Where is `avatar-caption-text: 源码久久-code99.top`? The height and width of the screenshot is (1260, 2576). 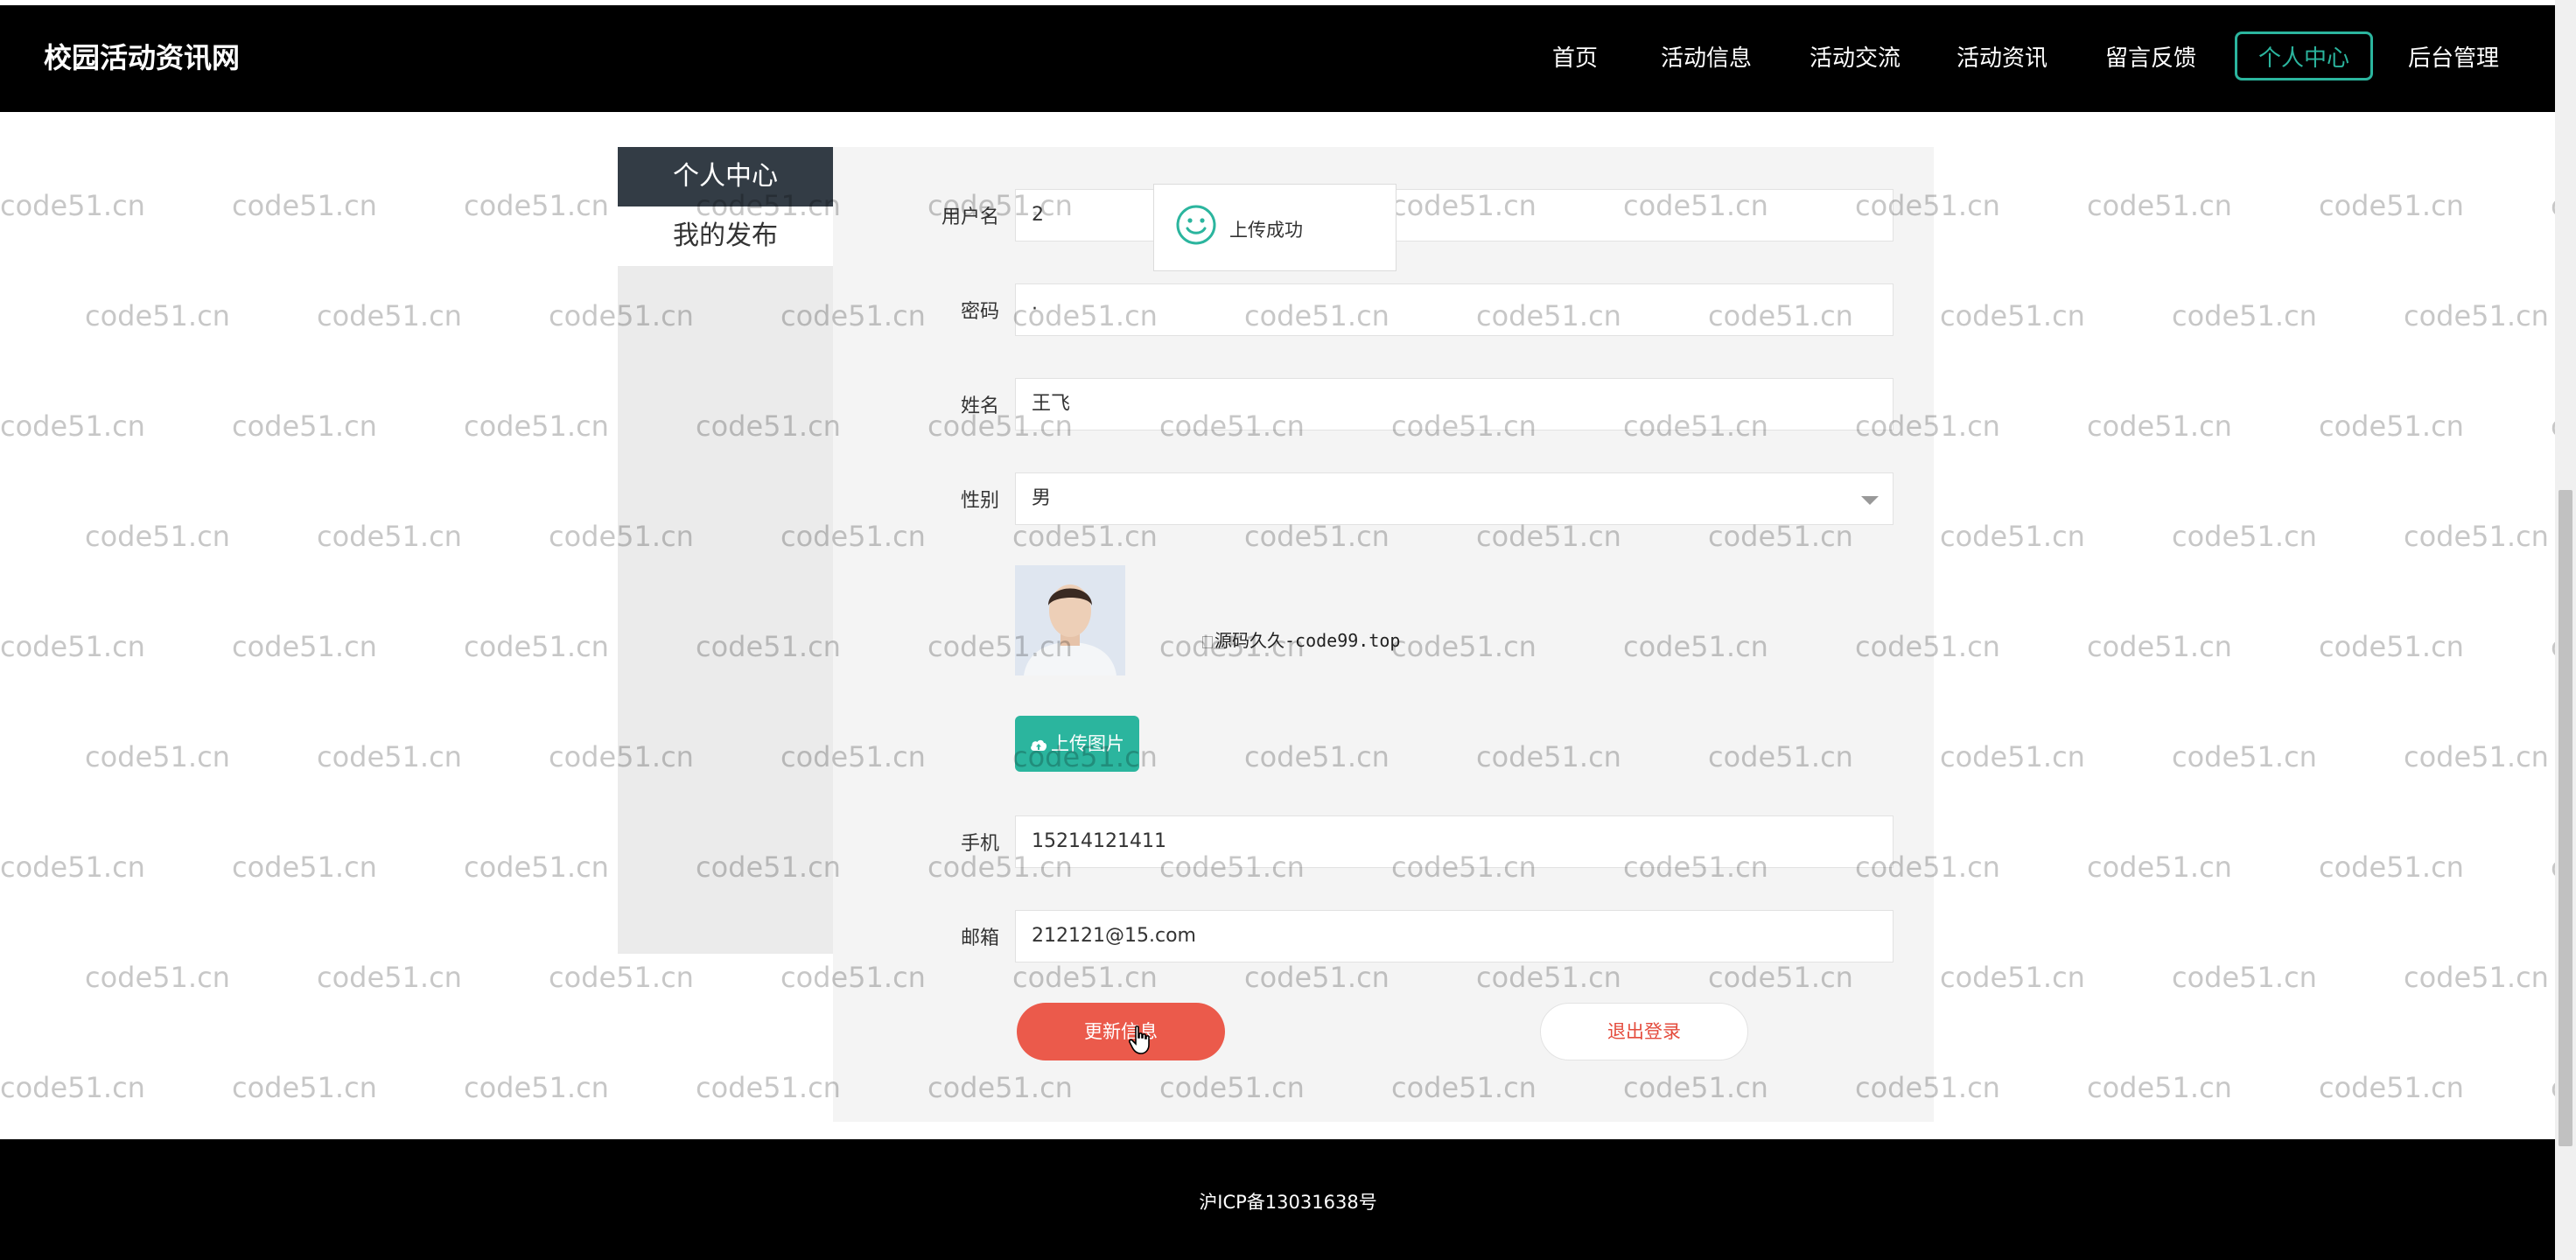 avatar-caption-text: 源码久久-code99.top is located at coordinates (1307, 640).